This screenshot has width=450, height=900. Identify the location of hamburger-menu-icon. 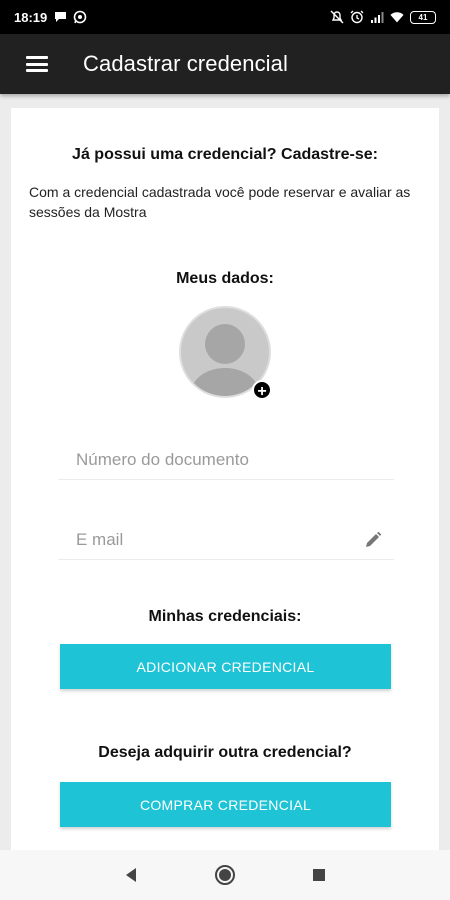
(37, 64).